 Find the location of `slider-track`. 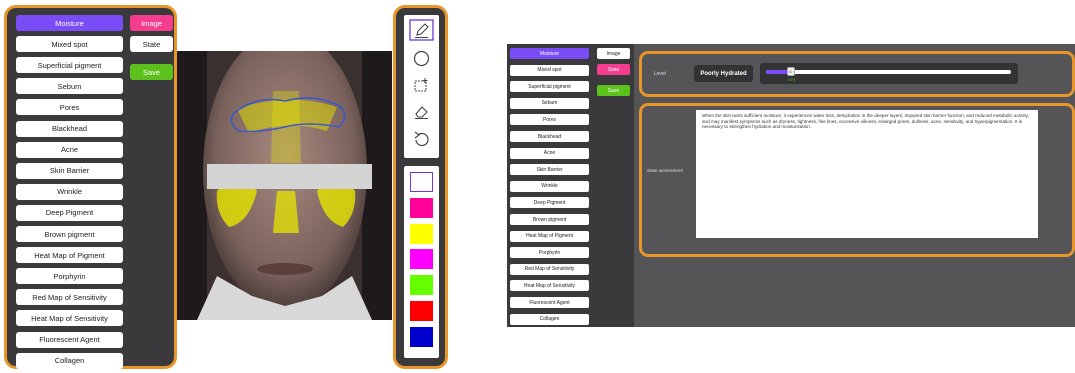

slider-track is located at coordinates (888, 72).